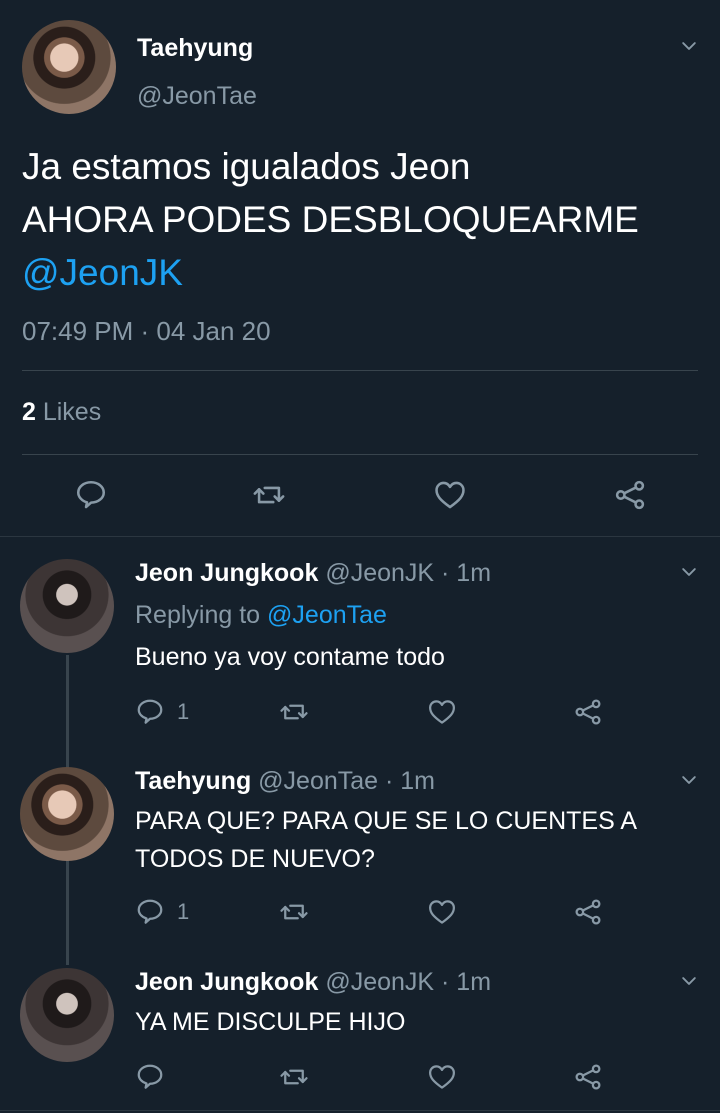 This screenshot has width=720, height=1113. Describe the element at coordinates (29, 412) in the screenshot. I see `likes-count: 2` at that location.